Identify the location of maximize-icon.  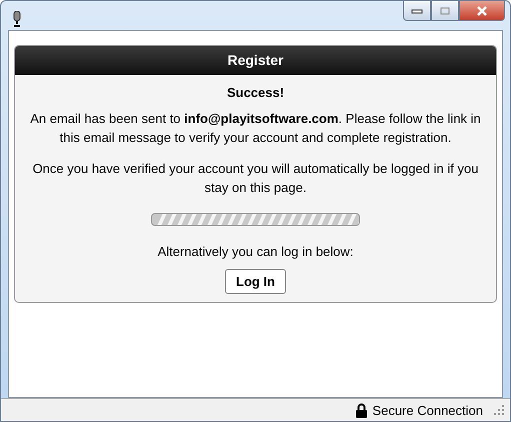
(445, 10).